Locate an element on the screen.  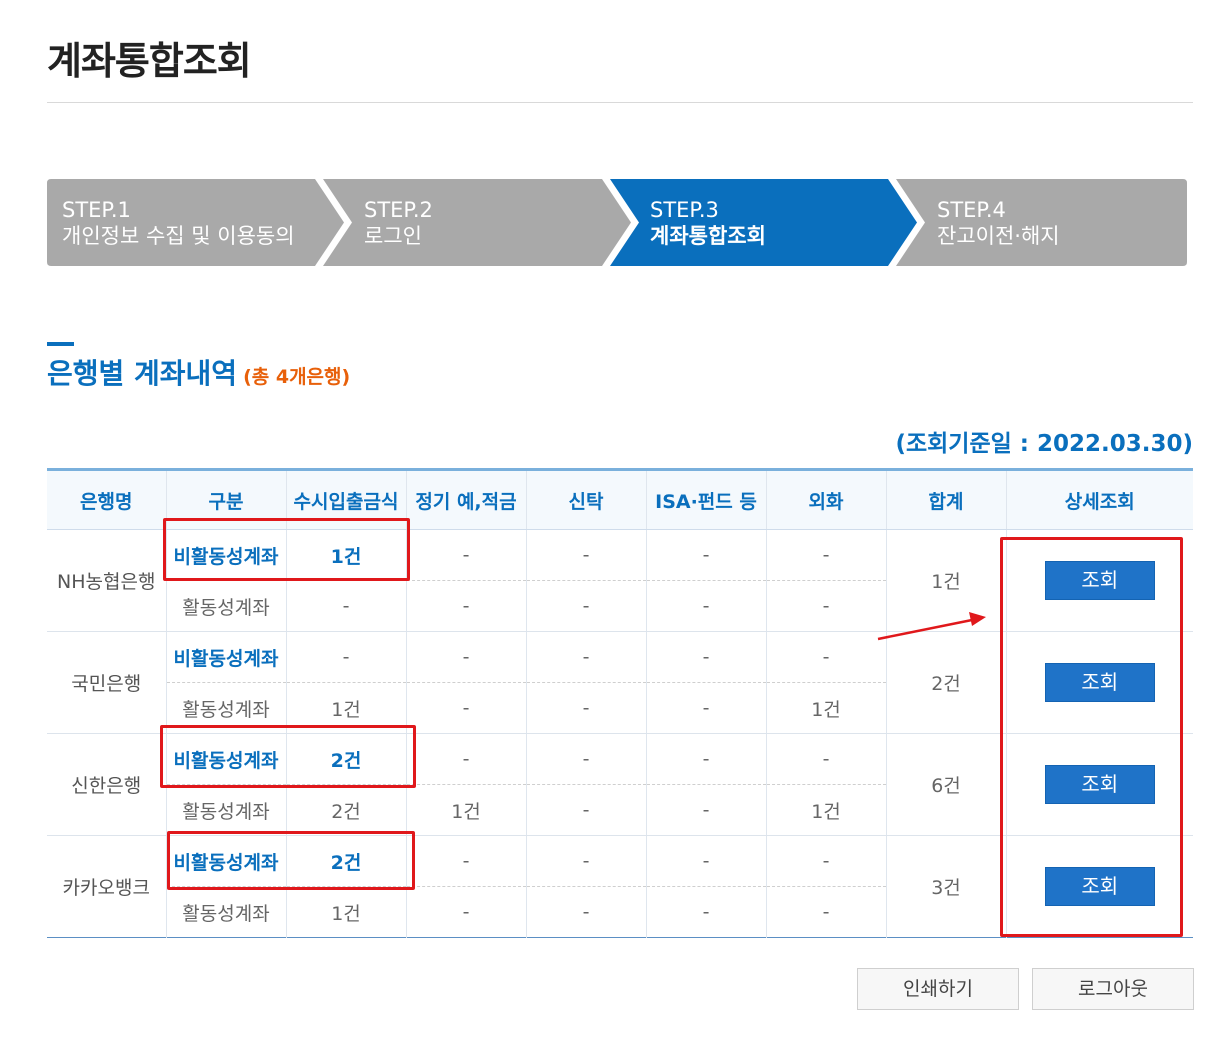
step-1-number: STEP.1 is located at coordinates (96, 210).